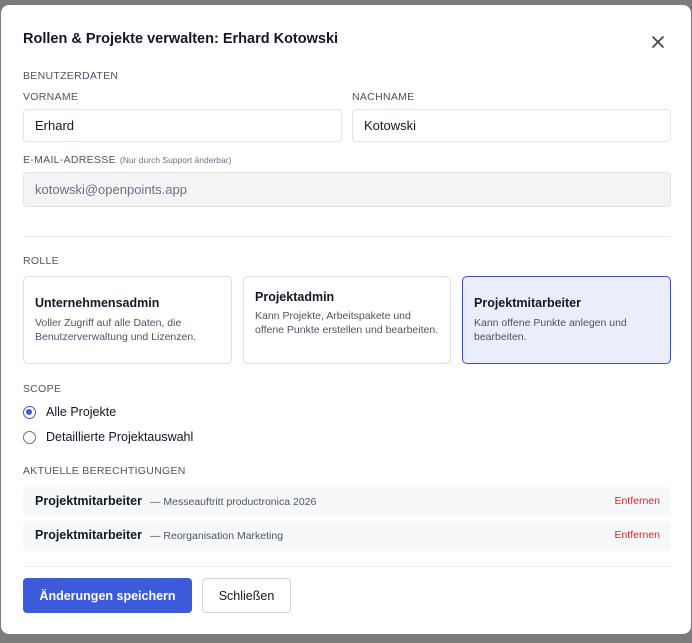 The image size is (692, 643). Describe the element at coordinates (41, 261) in the screenshot. I see `role-section-label: ROLLE` at that location.